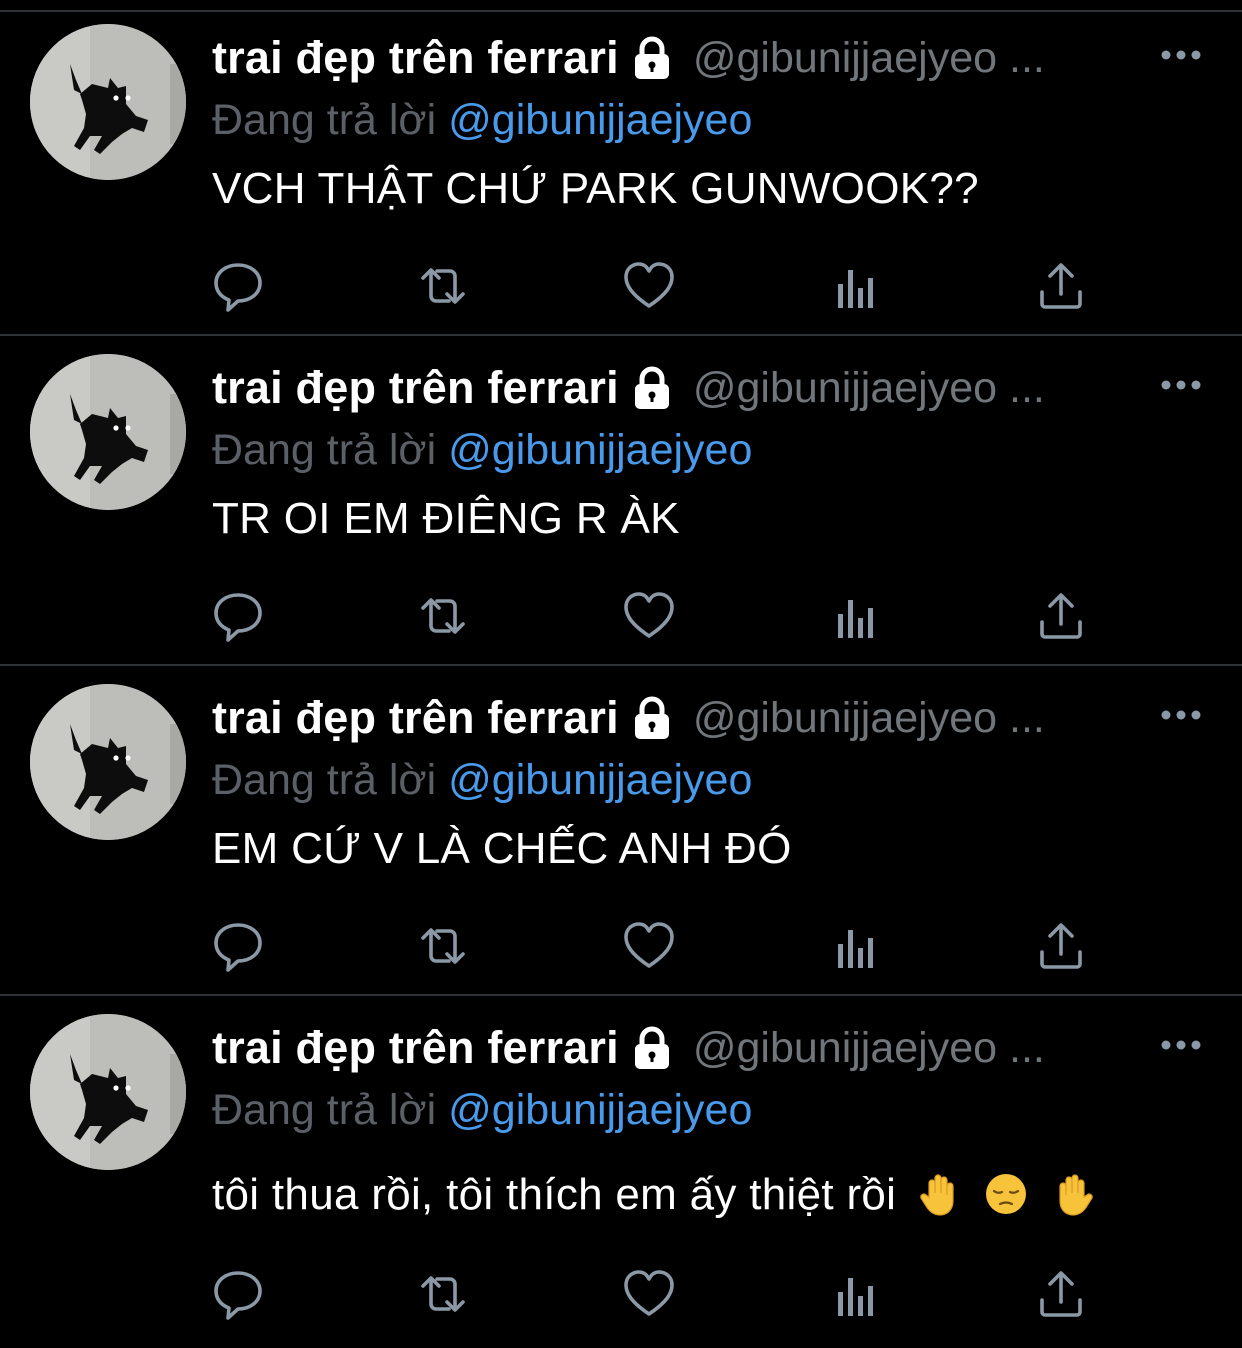 The image size is (1242, 1348). I want to click on raised-back-of-hand-emoji, so click(1073, 1194).